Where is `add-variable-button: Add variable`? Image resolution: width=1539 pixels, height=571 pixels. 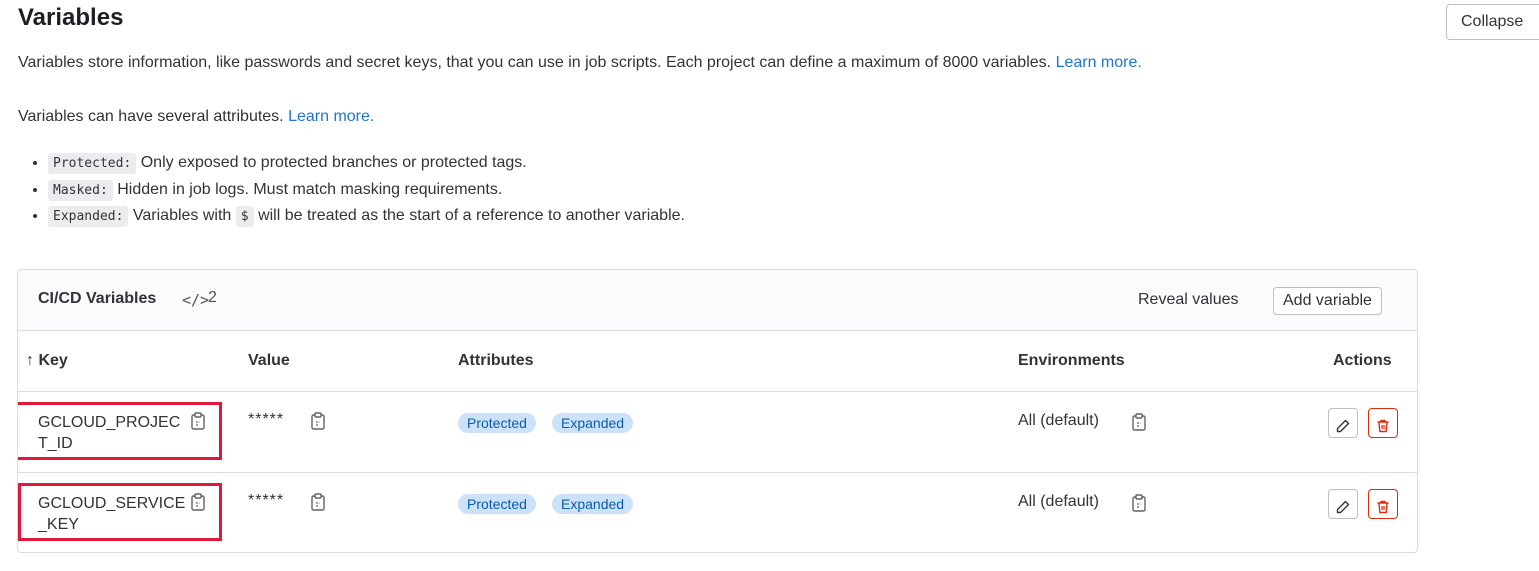 add-variable-button: Add variable is located at coordinates (1327, 301).